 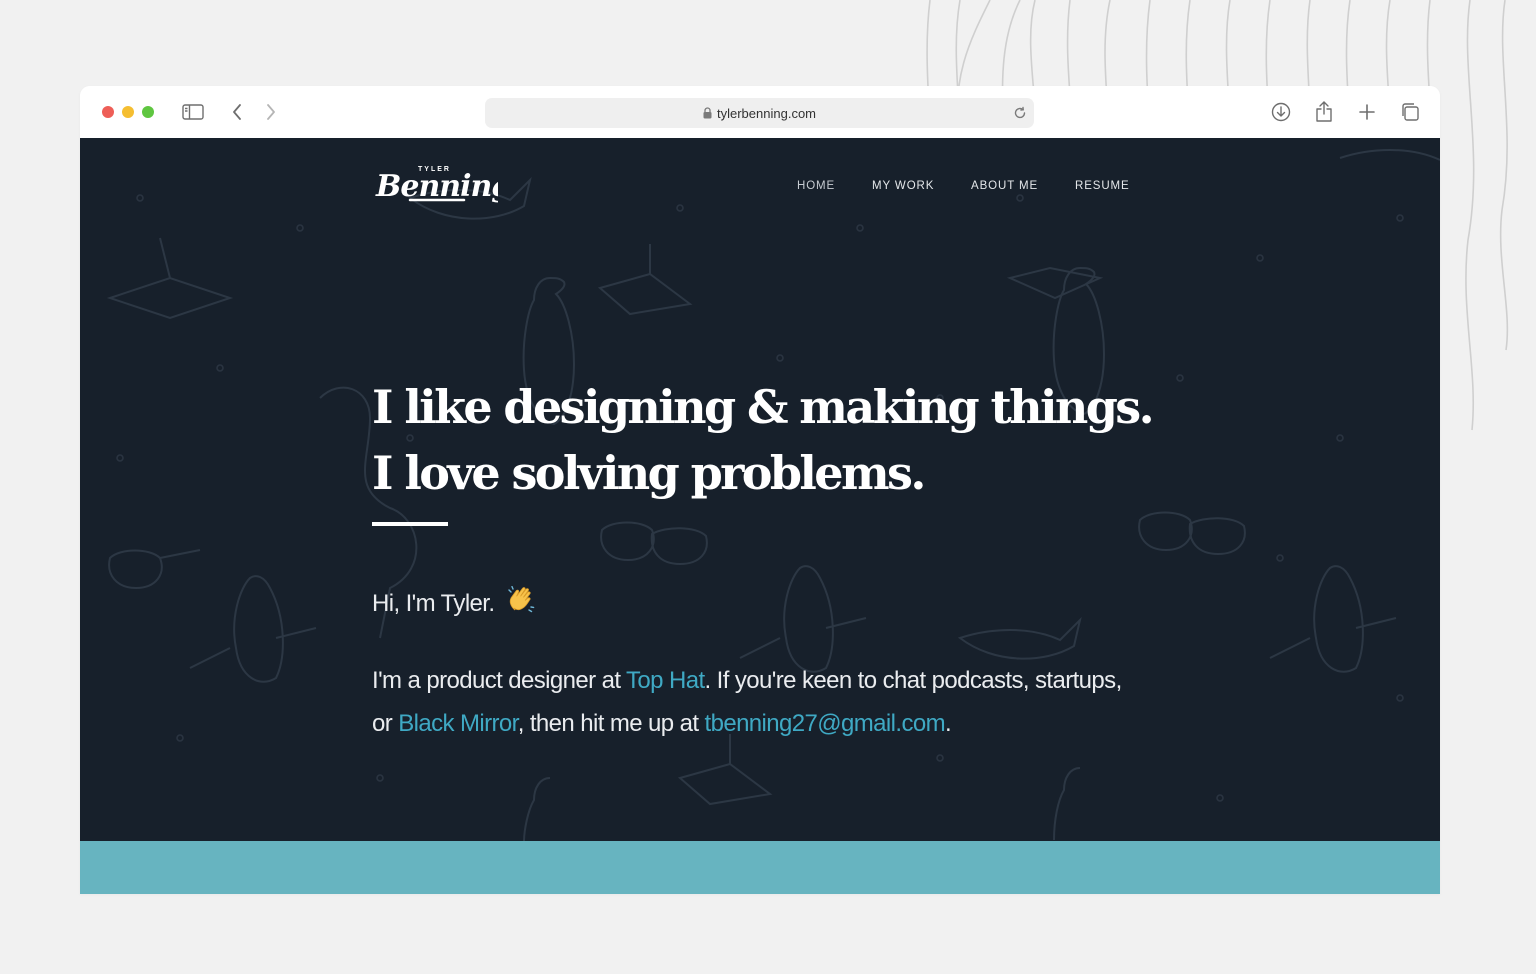 What do you see at coordinates (1410, 112) in the screenshot?
I see `tabs-overview-icon` at bounding box center [1410, 112].